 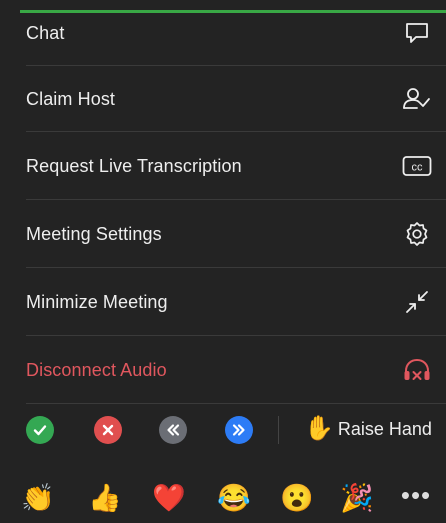 I want to click on menu-item-disconnect-audio: Disconnect Audio, so click(x=223, y=370).